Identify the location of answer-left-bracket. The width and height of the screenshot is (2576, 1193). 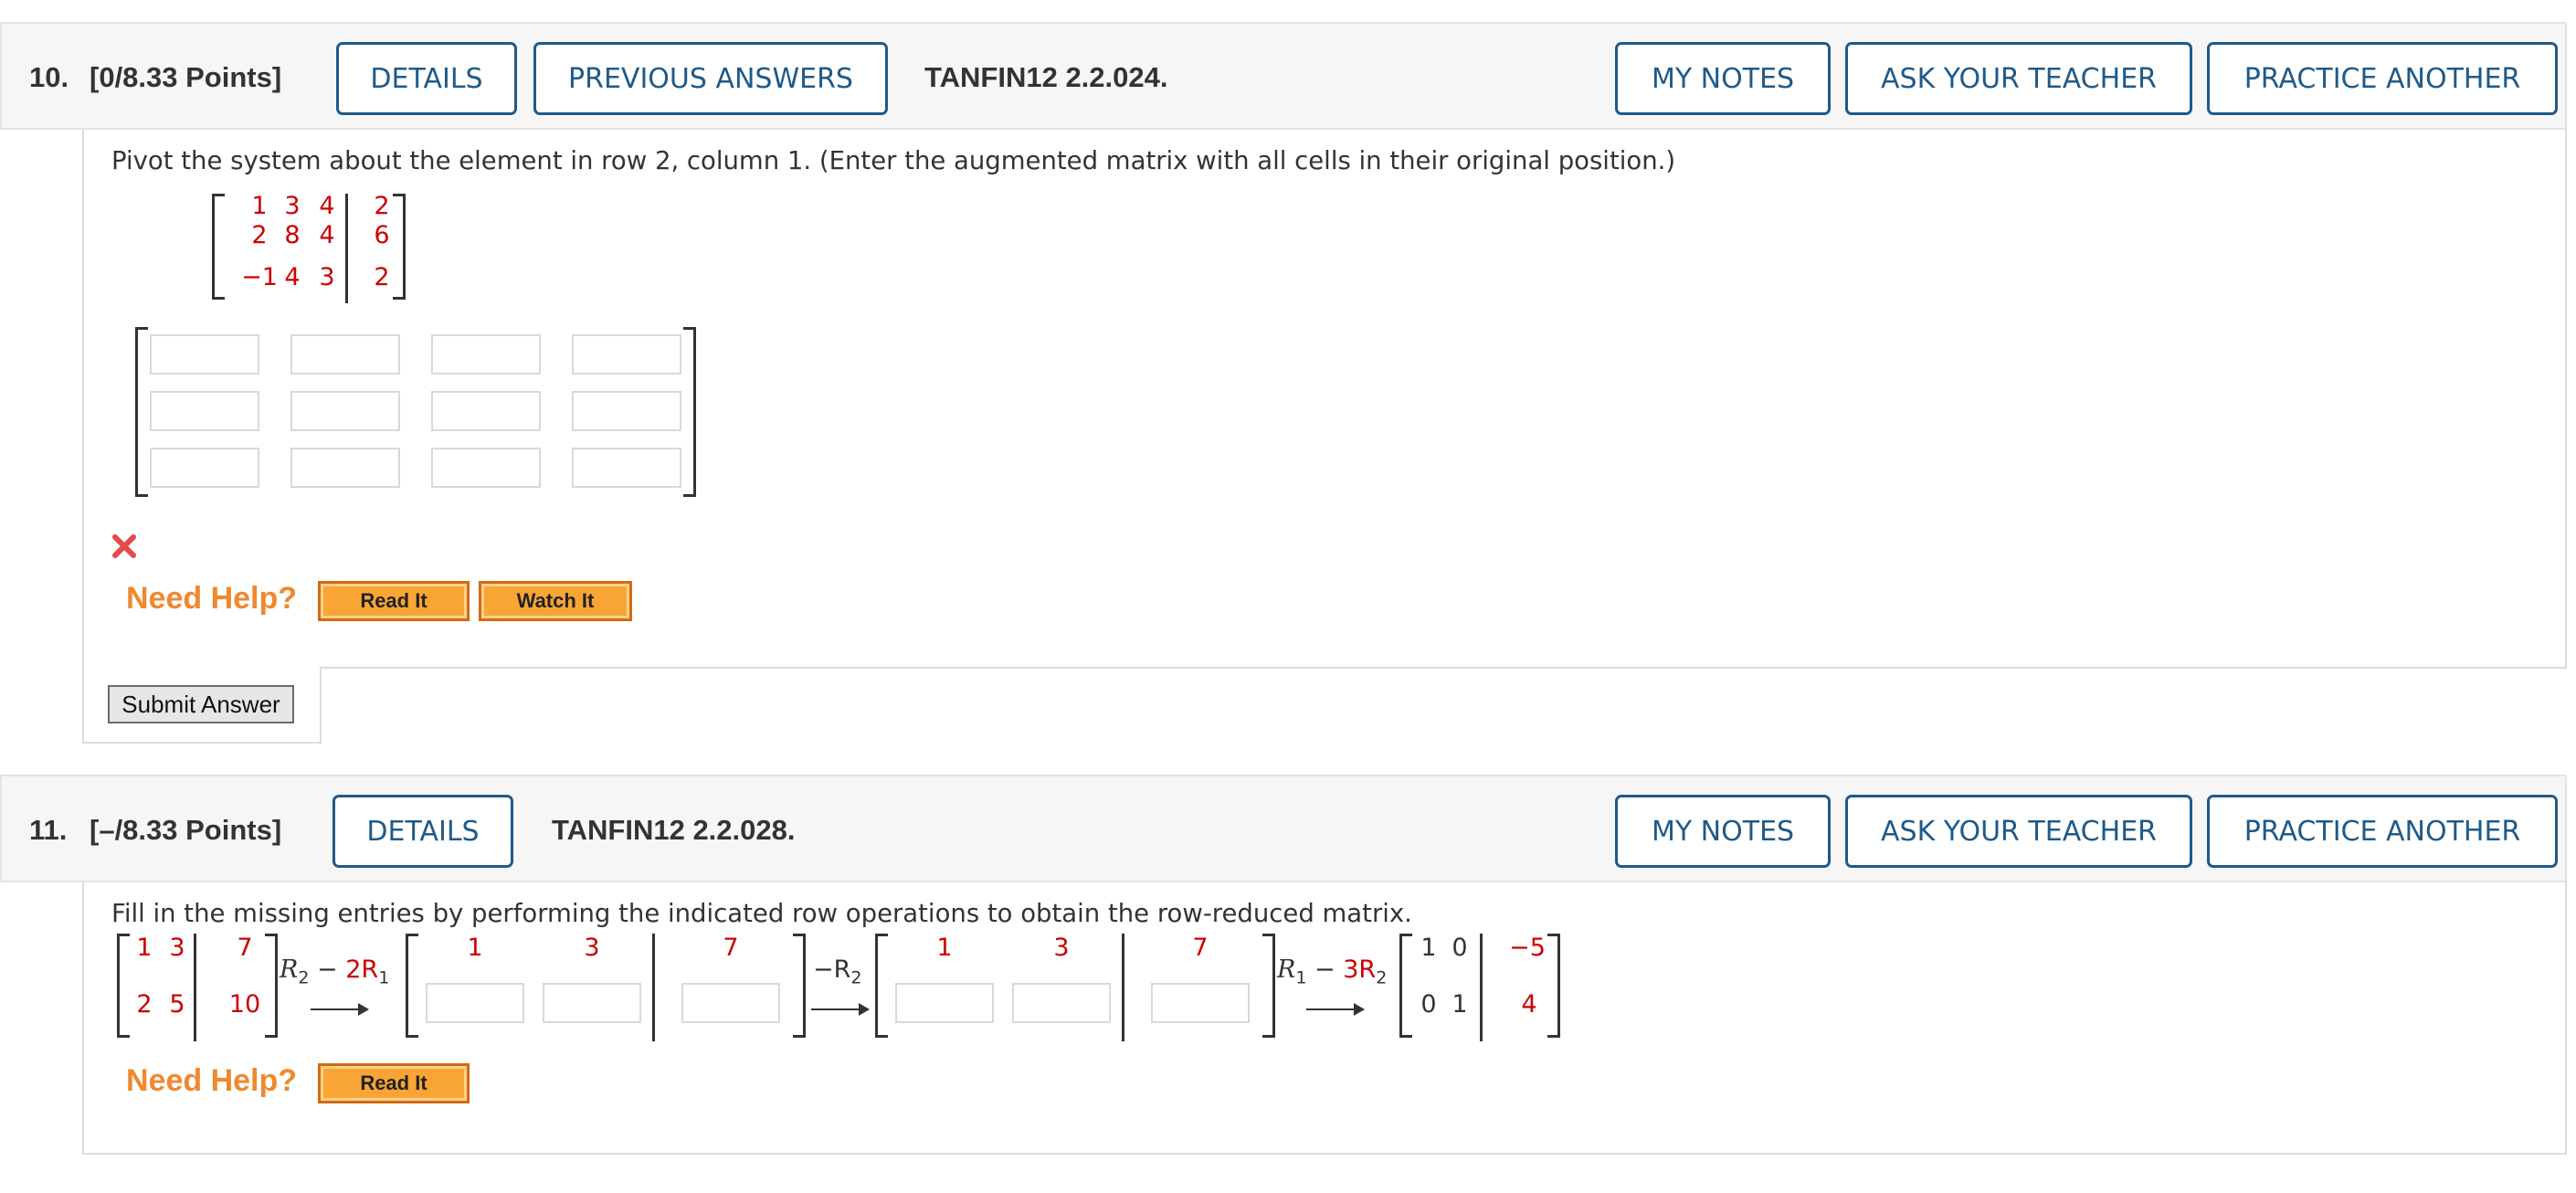
(141, 412).